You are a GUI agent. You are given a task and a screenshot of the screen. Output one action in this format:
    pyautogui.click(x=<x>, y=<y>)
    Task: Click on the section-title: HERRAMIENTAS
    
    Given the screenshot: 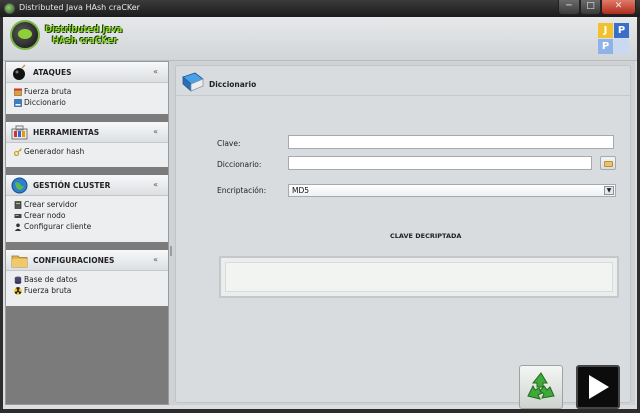 What is the action you would take?
    pyautogui.click(x=66, y=132)
    